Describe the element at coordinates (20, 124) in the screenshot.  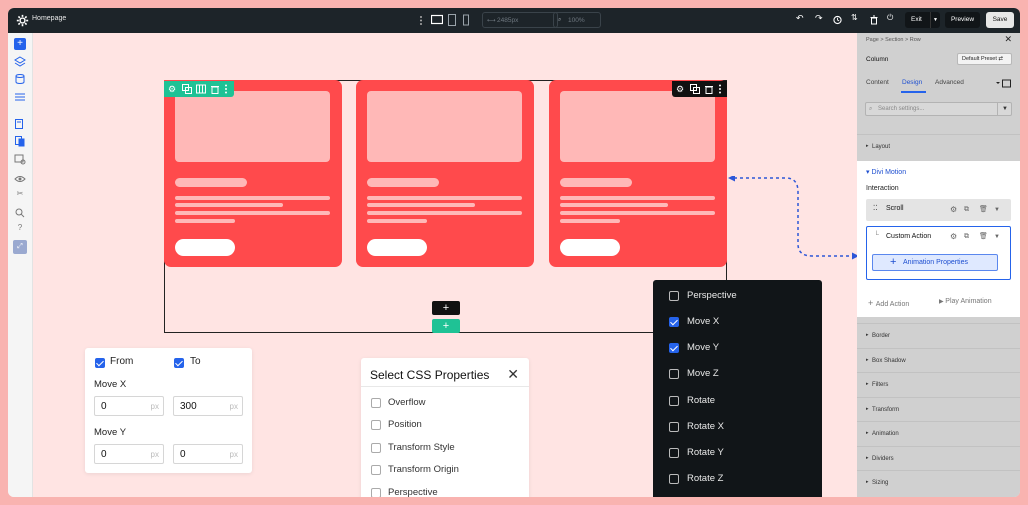
I see `pages-icon` at that location.